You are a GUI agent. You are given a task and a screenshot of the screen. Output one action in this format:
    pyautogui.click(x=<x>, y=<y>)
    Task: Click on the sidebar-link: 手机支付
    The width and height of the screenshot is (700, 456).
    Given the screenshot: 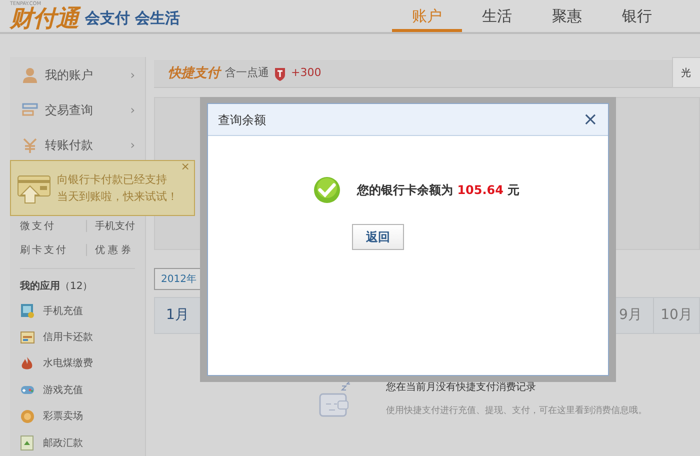 What is the action you would take?
    pyautogui.click(x=115, y=226)
    